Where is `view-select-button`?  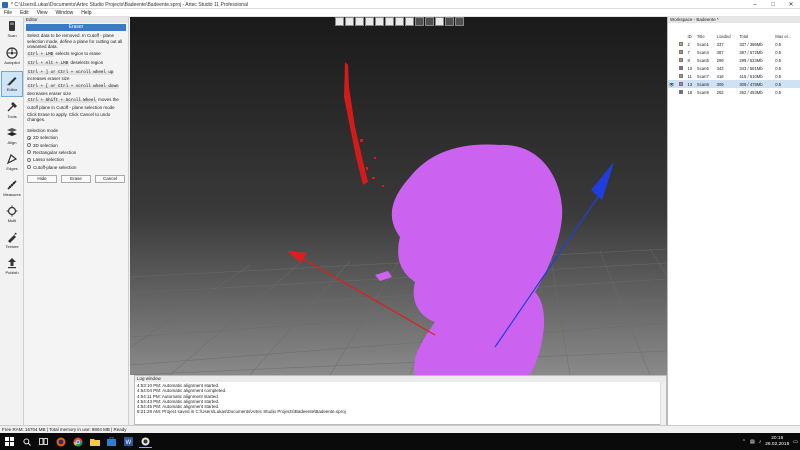 view-select-button is located at coordinates (439, 21).